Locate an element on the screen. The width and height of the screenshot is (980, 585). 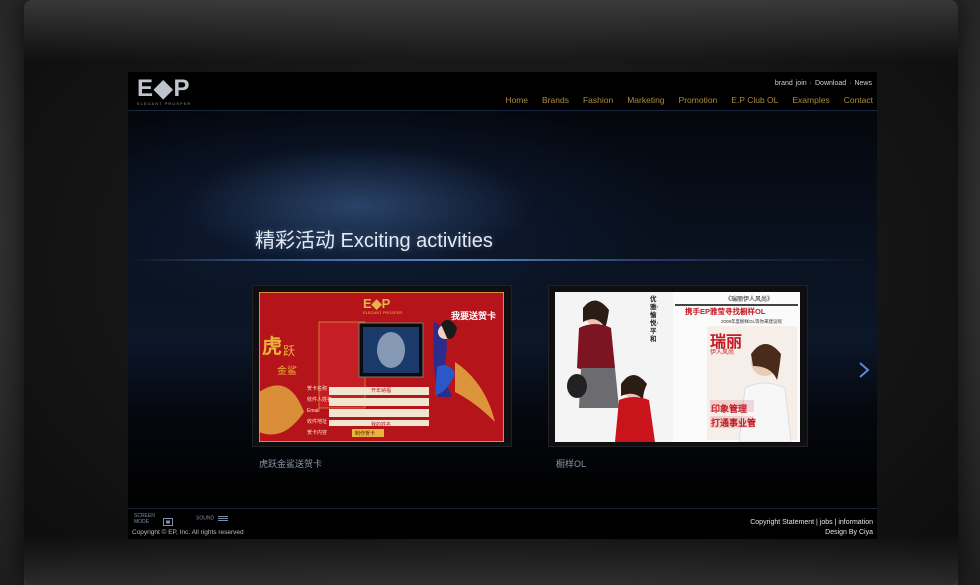
util-link-brand: brand is located at coordinates (784, 83).